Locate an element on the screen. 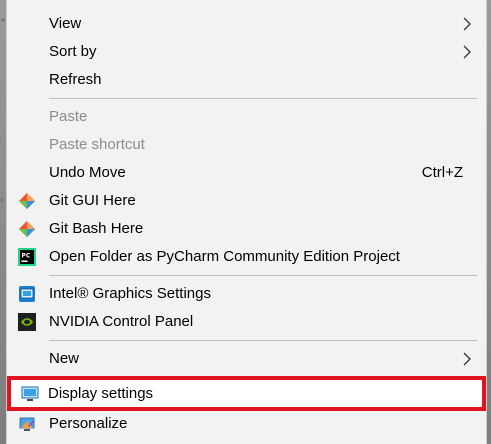  menu-item-undo-move: Undo Move Ctrl+Z is located at coordinates (246, 173).